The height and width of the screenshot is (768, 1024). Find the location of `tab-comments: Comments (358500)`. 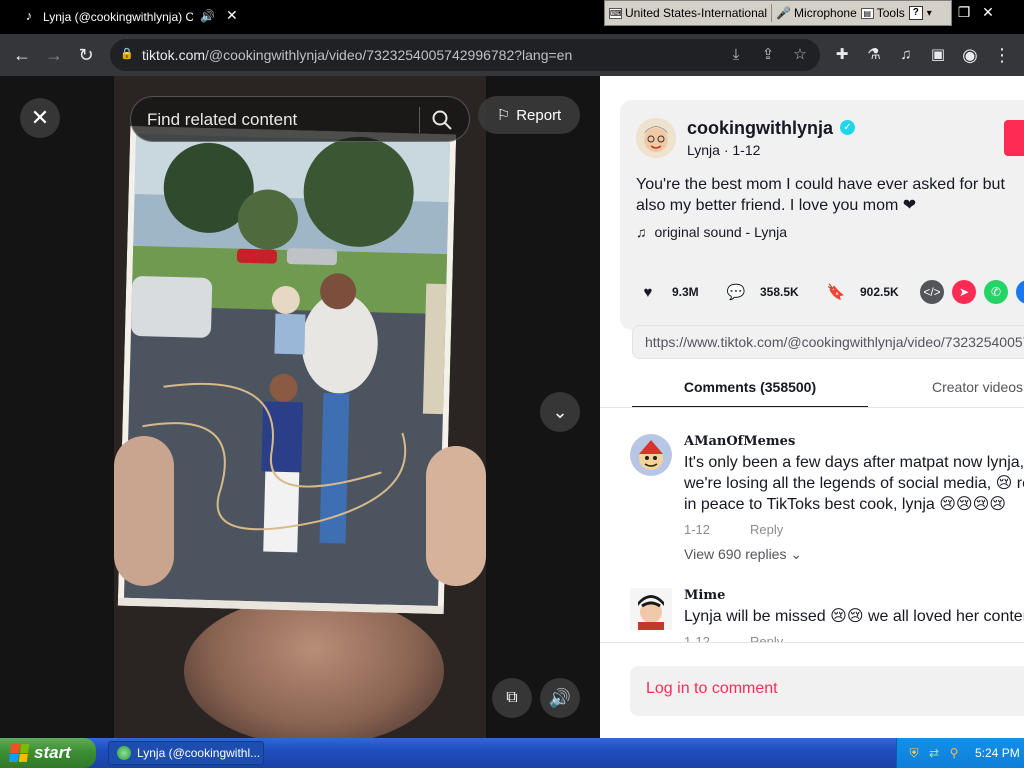

tab-comments: Comments (358500) is located at coordinates (750, 390).